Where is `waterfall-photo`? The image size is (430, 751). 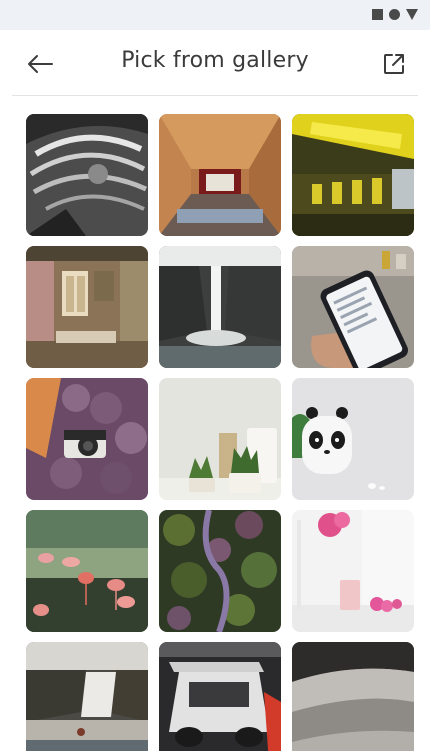 waterfall-photo is located at coordinates (220, 307).